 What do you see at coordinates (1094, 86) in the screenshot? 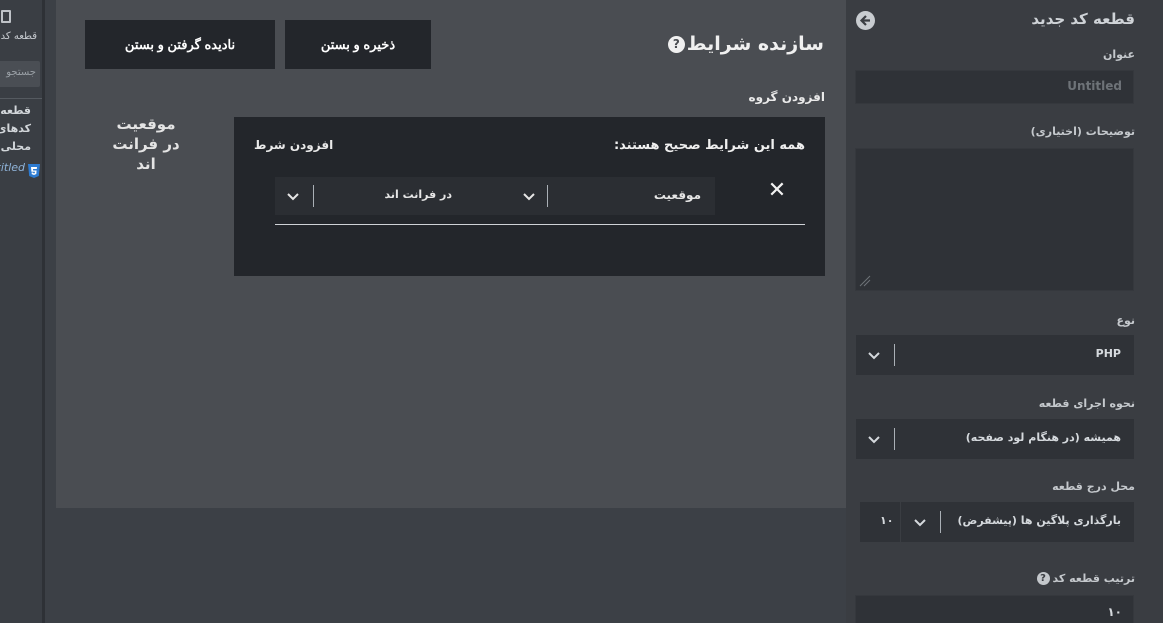
I see `title-placeholder: Untitled` at bounding box center [1094, 86].